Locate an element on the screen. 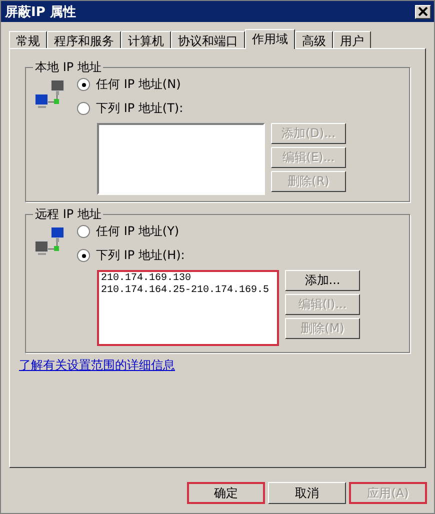 The image size is (435, 514). dialog-button: 确定 is located at coordinates (226, 493).